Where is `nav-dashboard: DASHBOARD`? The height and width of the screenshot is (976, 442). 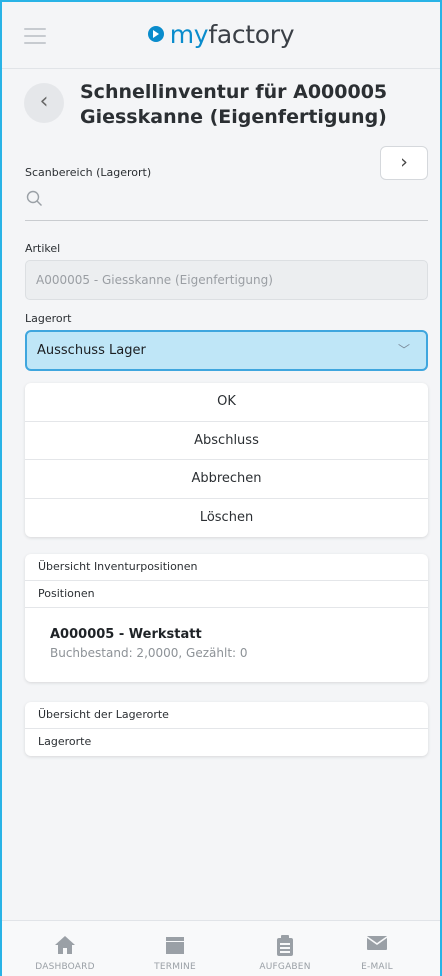 nav-dashboard: DASHBOARD is located at coordinates (65, 948).